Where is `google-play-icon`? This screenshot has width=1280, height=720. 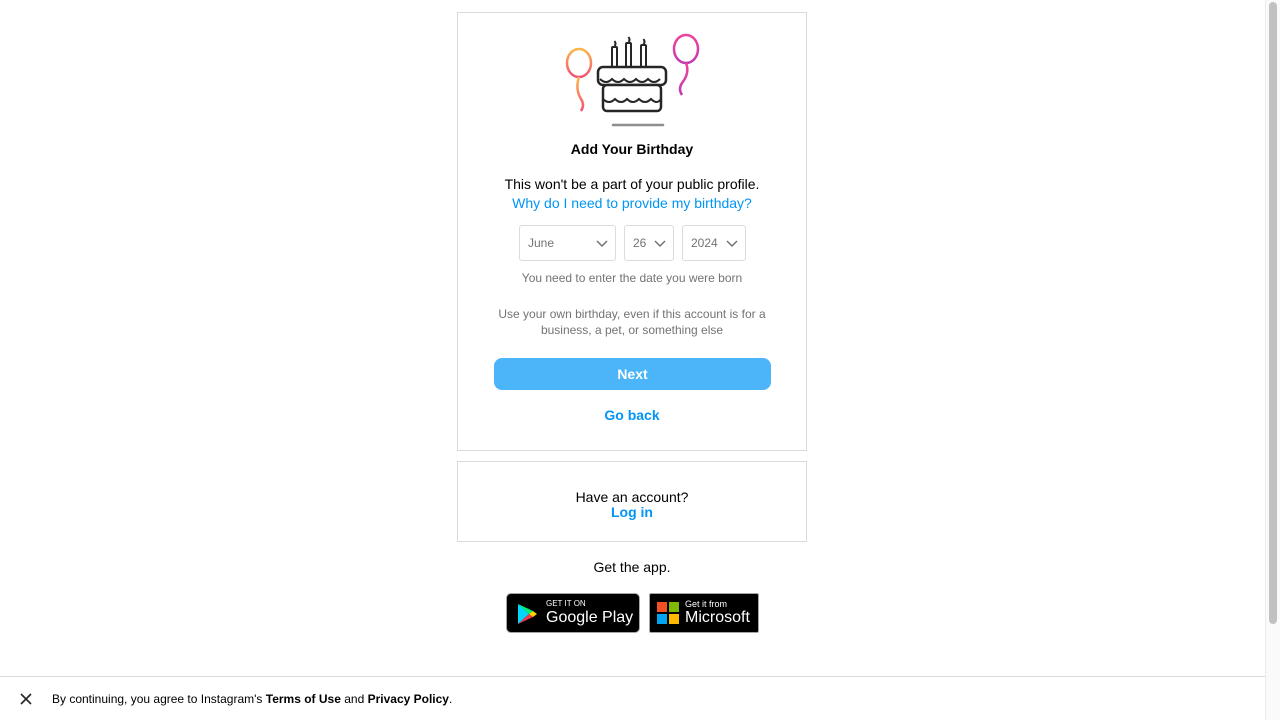
google-play-icon is located at coordinates (527, 614).